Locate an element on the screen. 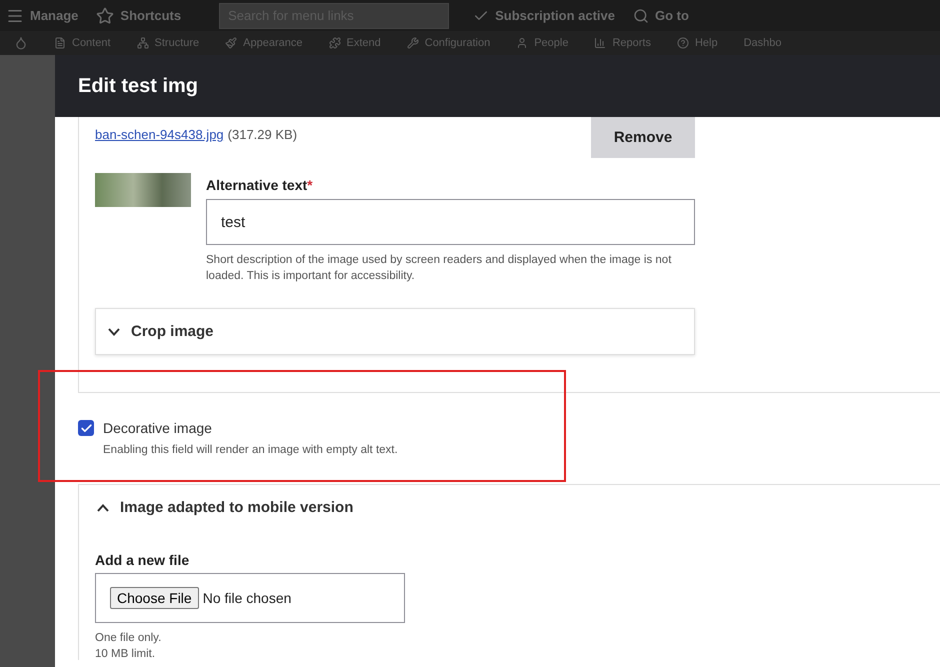  toolbar-link: Shortcuts is located at coordinates (151, 15).